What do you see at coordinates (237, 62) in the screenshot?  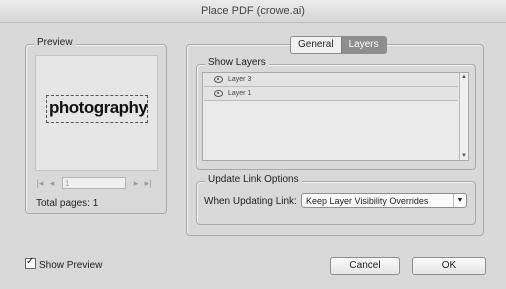 I see `show-layers-label: Show Layers` at bounding box center [237, 62].